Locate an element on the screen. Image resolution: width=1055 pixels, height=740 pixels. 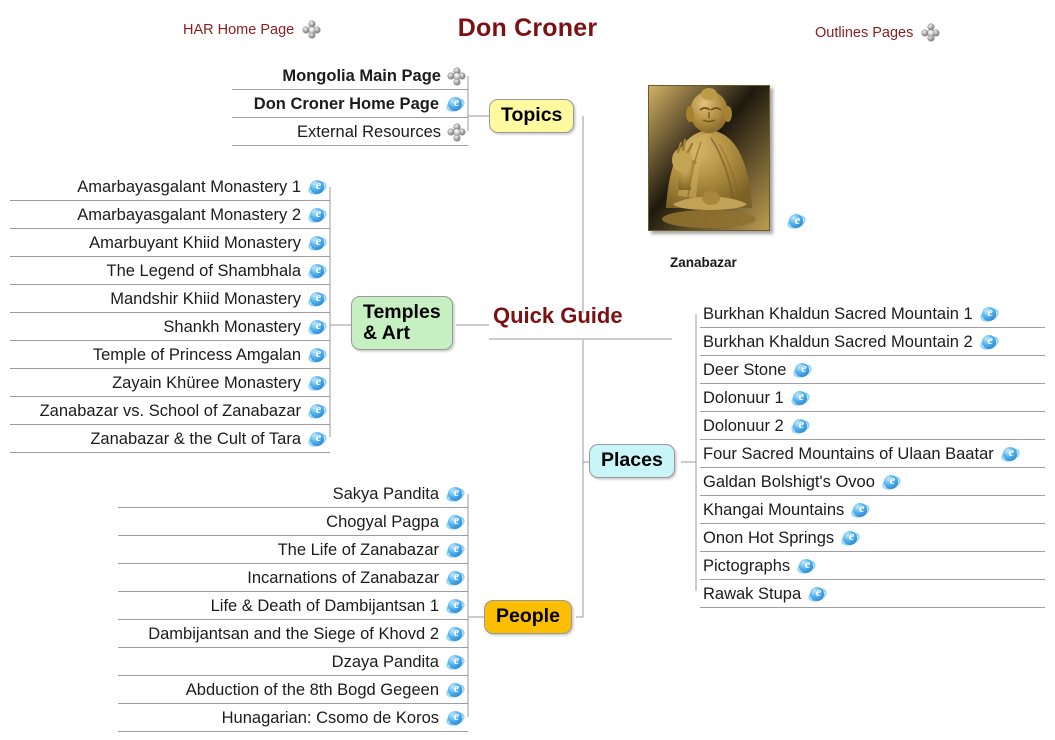
leaf-item-label: Galdan Bolshigt's Ovoo is located at coordinates (789, 481).